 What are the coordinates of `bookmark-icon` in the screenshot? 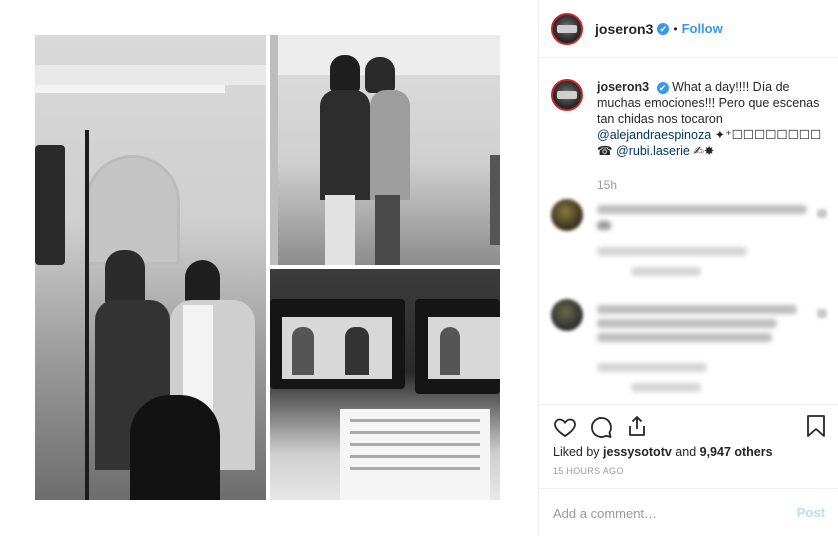 It's located at (816, 426).